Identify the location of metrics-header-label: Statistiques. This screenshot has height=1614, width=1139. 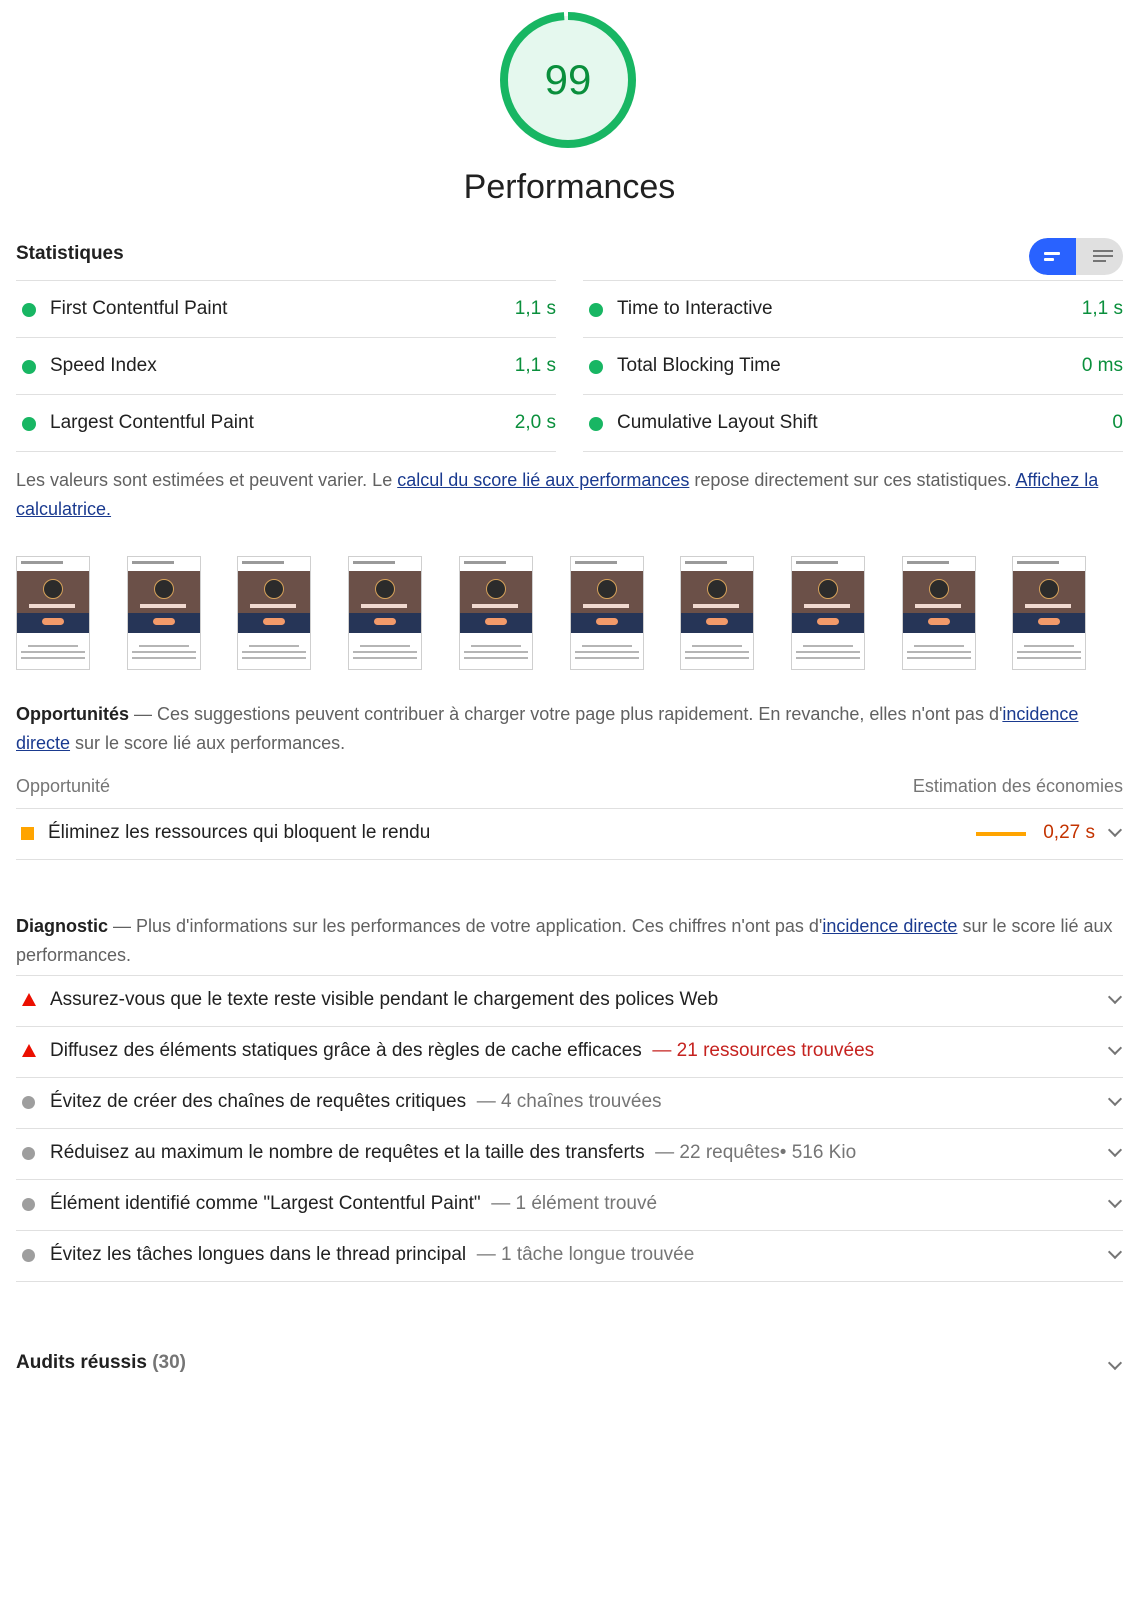
(70, 253).